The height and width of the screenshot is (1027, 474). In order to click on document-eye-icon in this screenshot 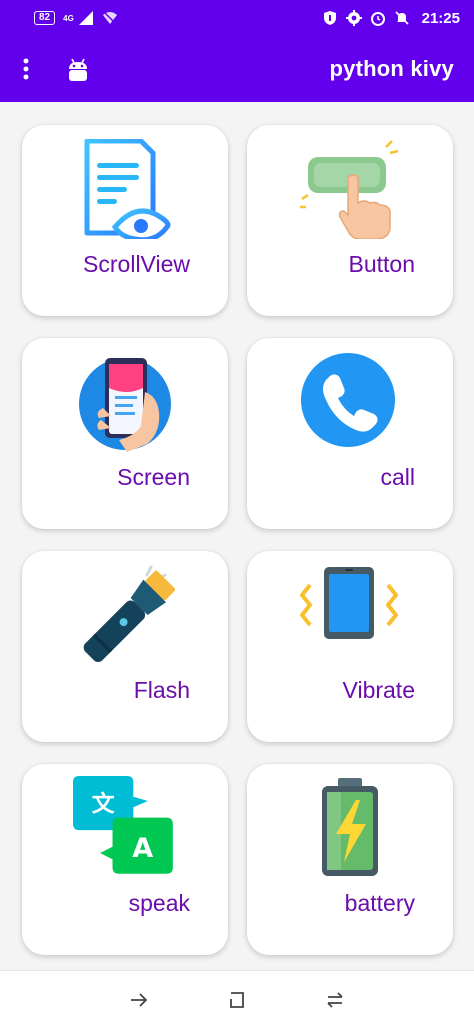, I will do `click(127, 189)`.